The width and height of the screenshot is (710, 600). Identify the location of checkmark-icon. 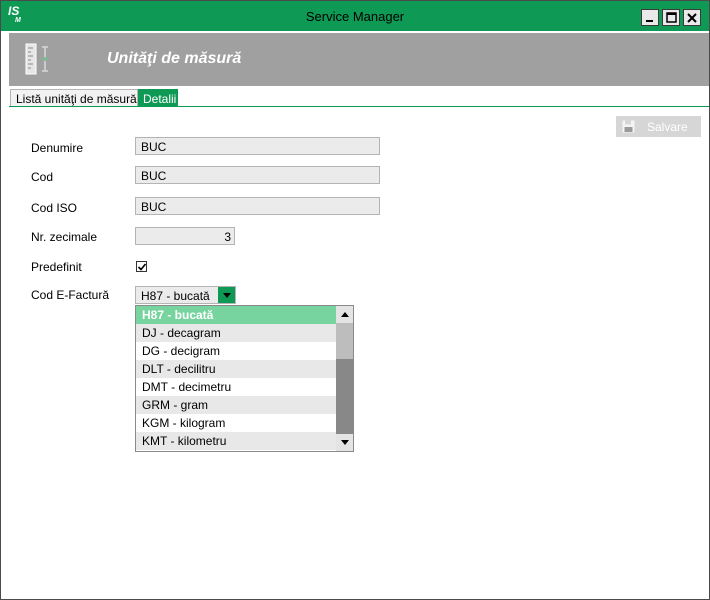
(142, 267).